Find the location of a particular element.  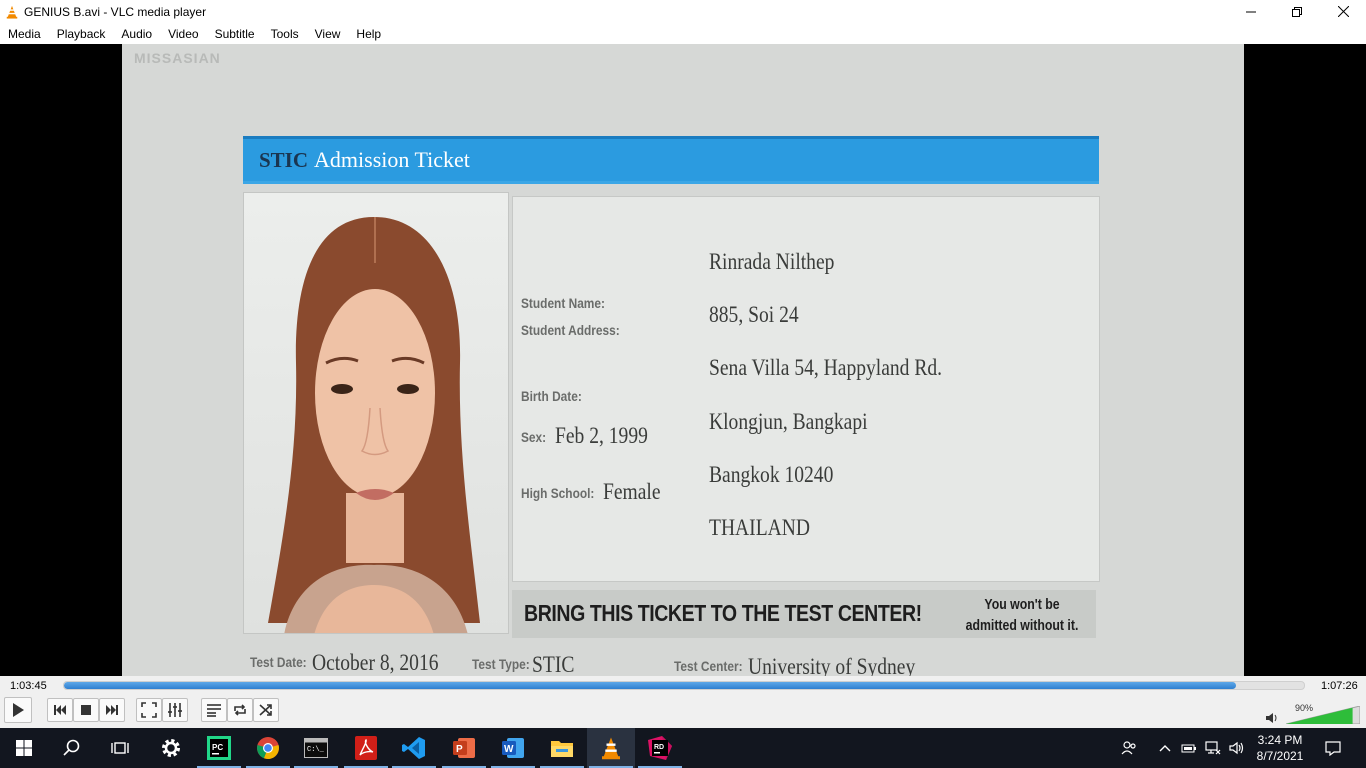

chrome-icon is located at coordinates (268, 748).